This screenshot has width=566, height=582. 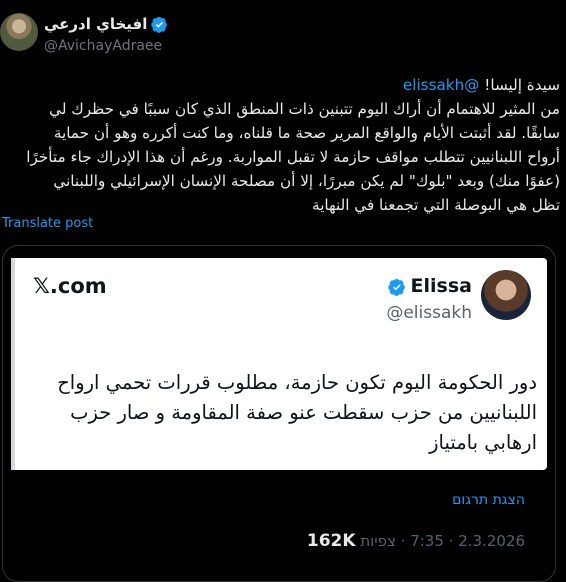 I want to click on quote-divider, so click(x=13, y=364).